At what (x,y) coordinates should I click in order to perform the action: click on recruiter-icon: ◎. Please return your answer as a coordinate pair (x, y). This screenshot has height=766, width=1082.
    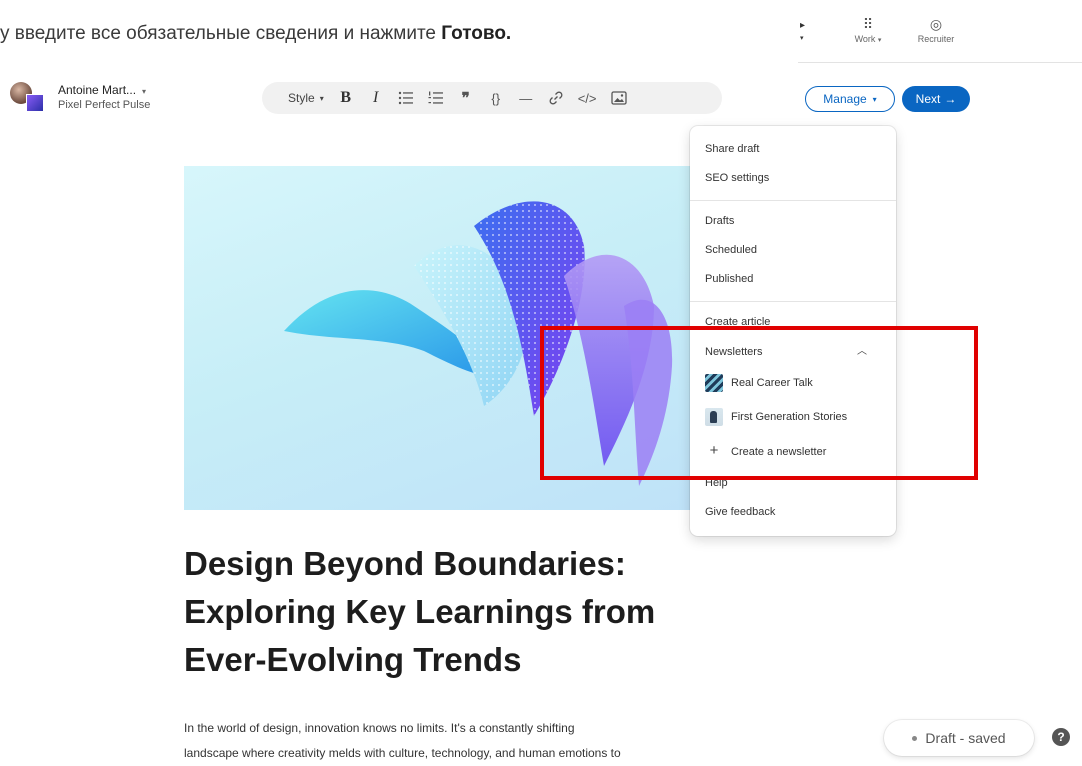
    Looking at the image, I should click on (936, 24).